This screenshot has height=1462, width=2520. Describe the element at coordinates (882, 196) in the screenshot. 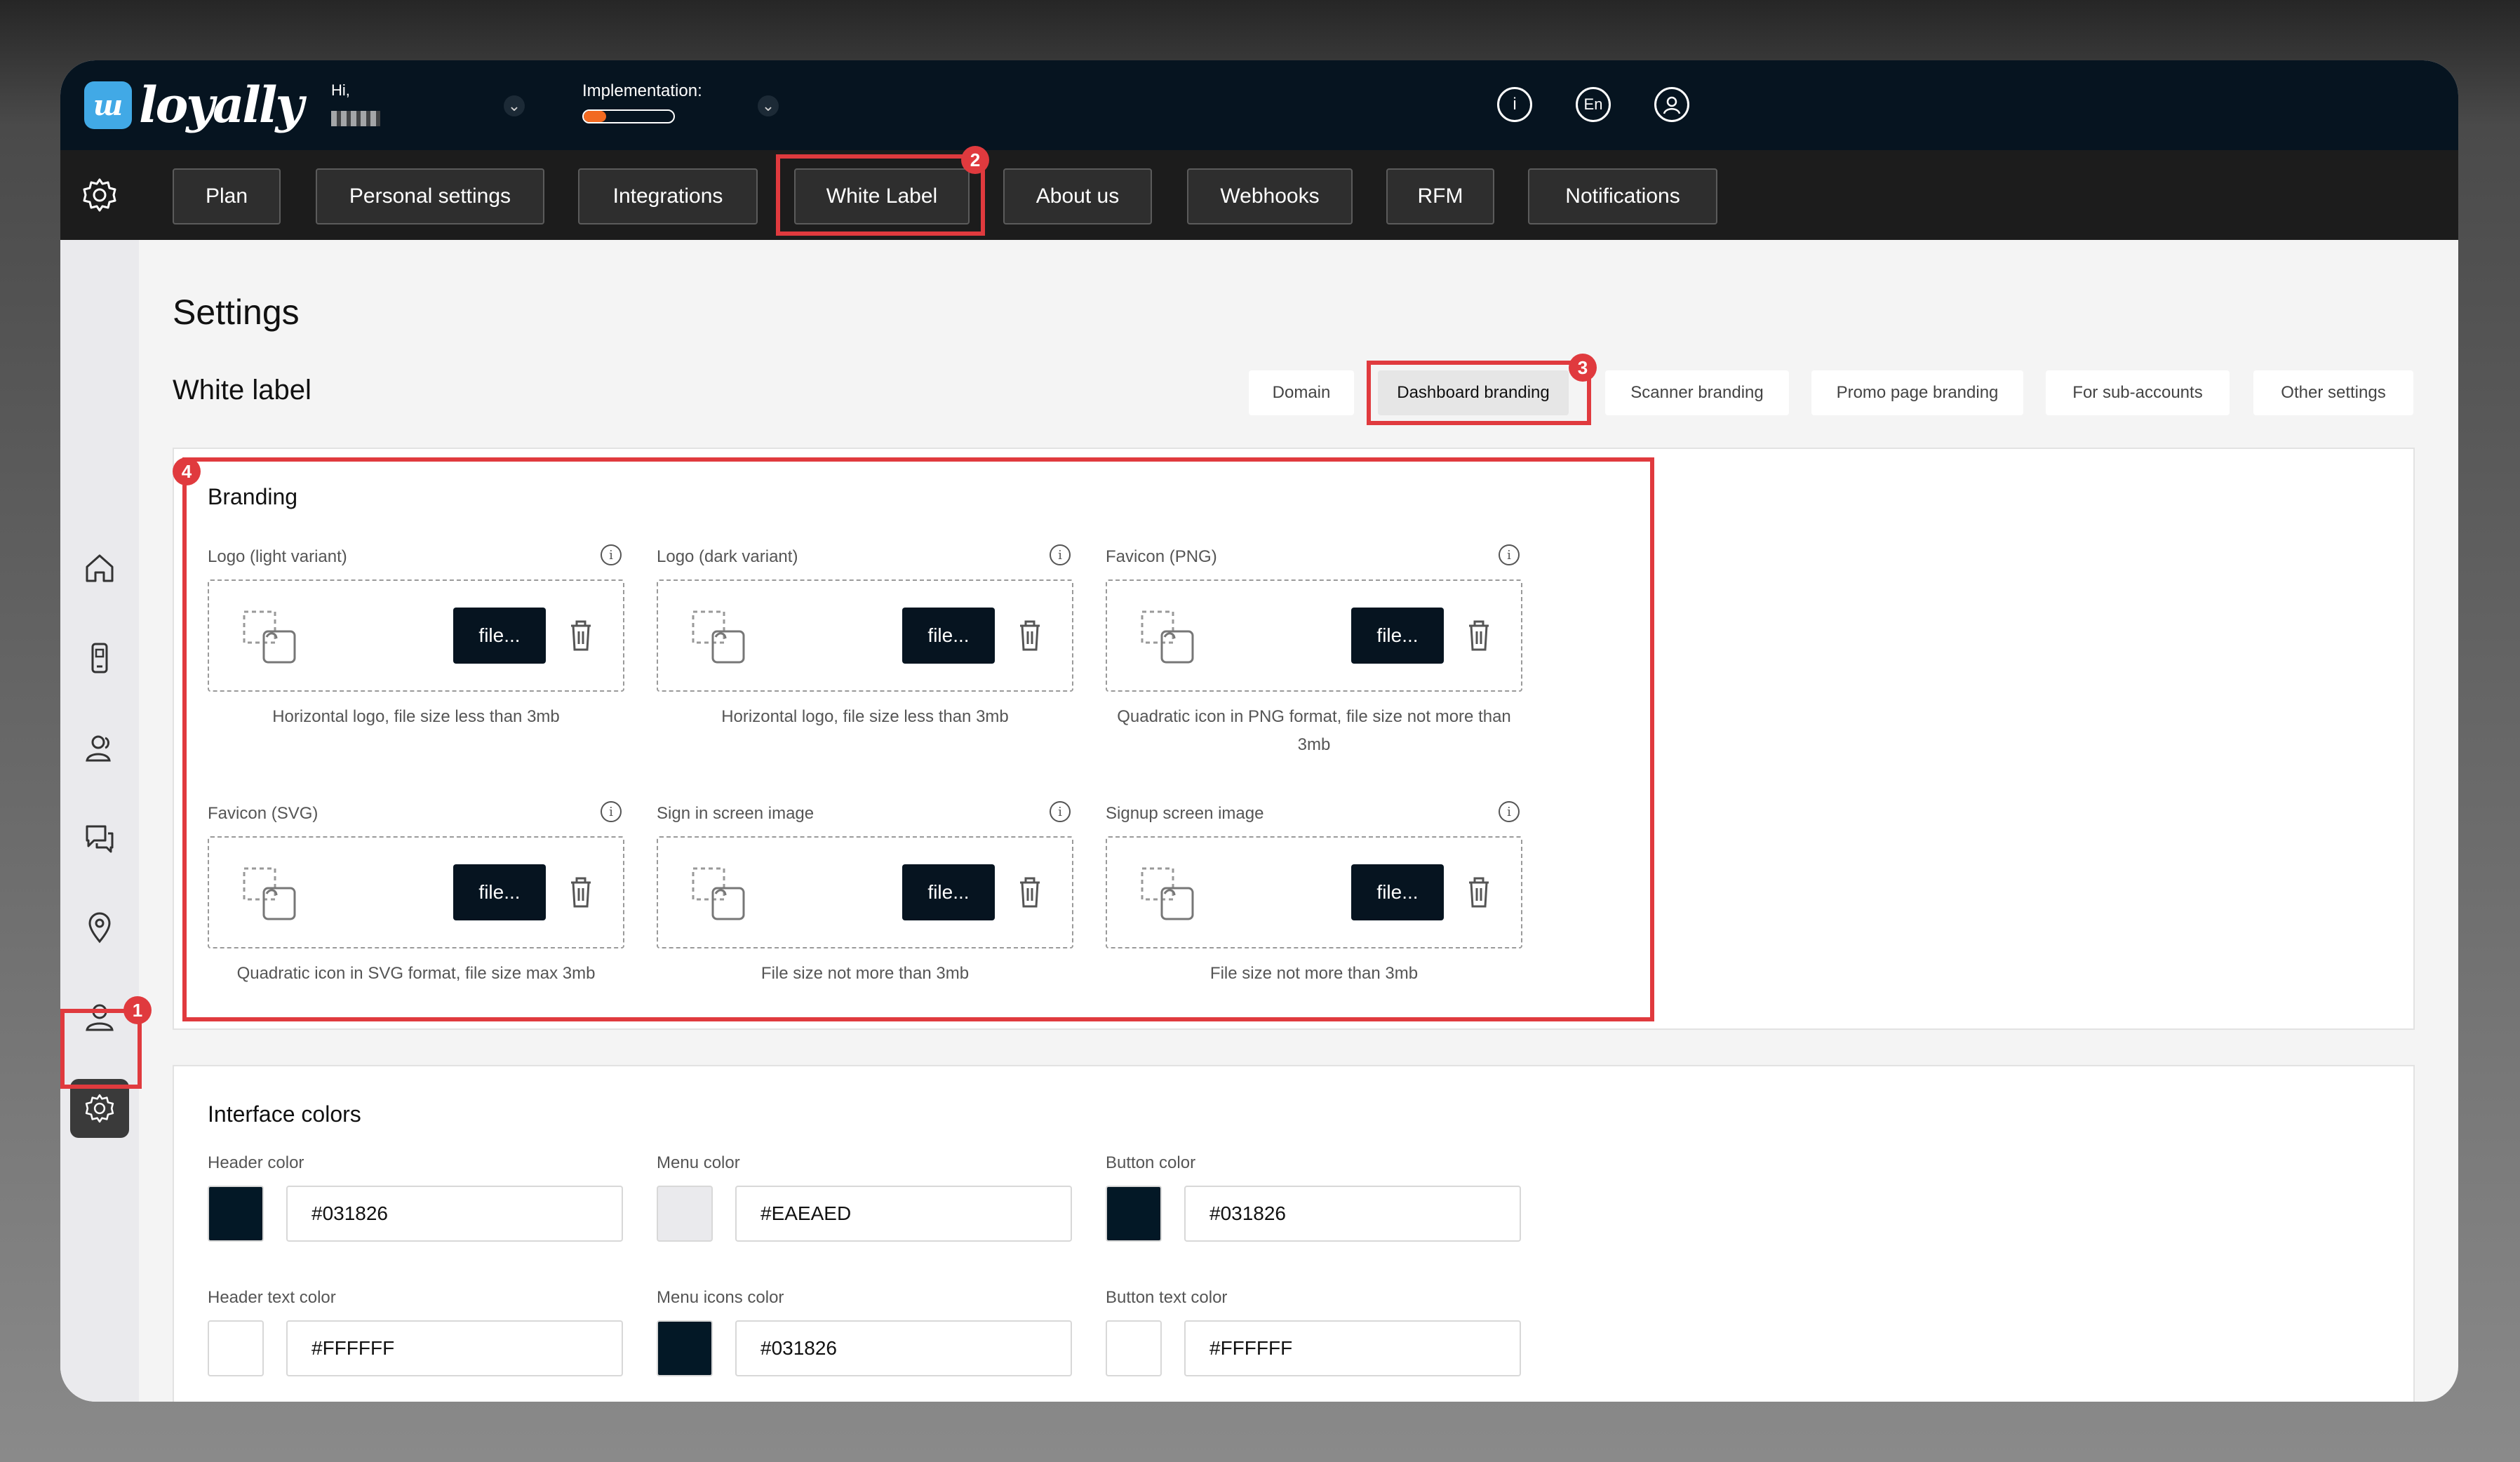

I see `tab-white-label: White Label` at that location.